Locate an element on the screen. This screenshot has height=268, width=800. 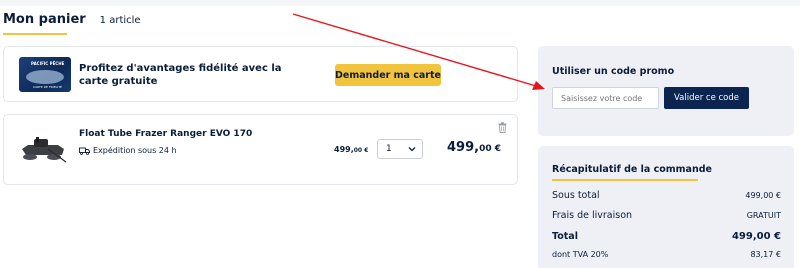
summary-label: dont TVA 20% is located at coordinates (580, 254).